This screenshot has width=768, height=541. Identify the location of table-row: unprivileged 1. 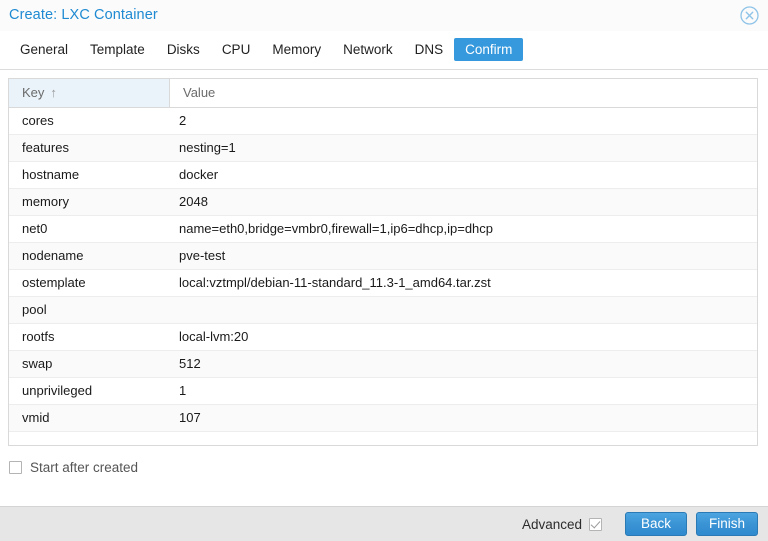
(383, 391).